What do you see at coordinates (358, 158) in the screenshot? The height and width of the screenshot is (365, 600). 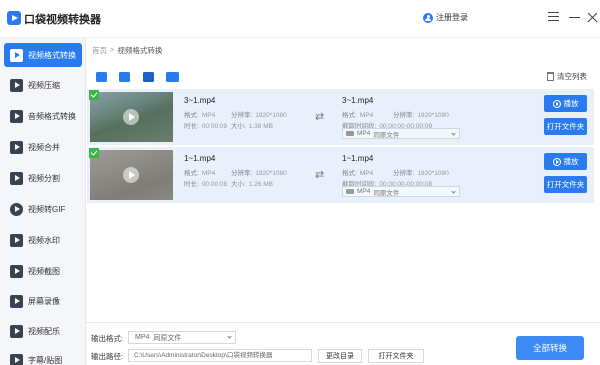 I see `output-file-name: 1~1.mp4` at bounding box center [358, 158].